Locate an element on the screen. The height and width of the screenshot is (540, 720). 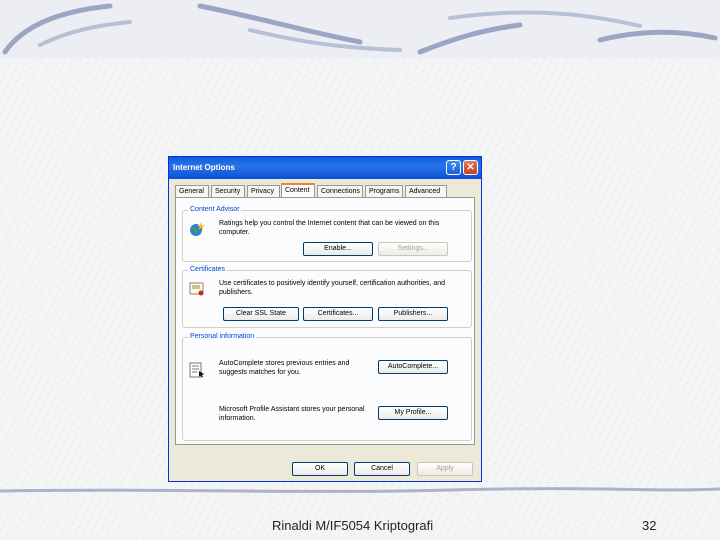
slide-header-band is located at coordinates (360, 29).